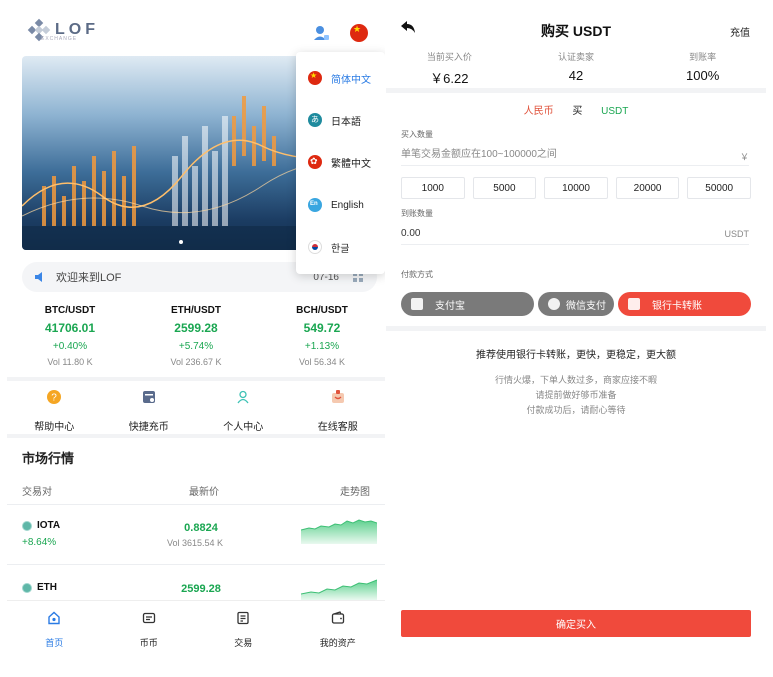 This screenshot has height=677, width=773. I want to click on market-title: 市场行情, so click(48, 458).